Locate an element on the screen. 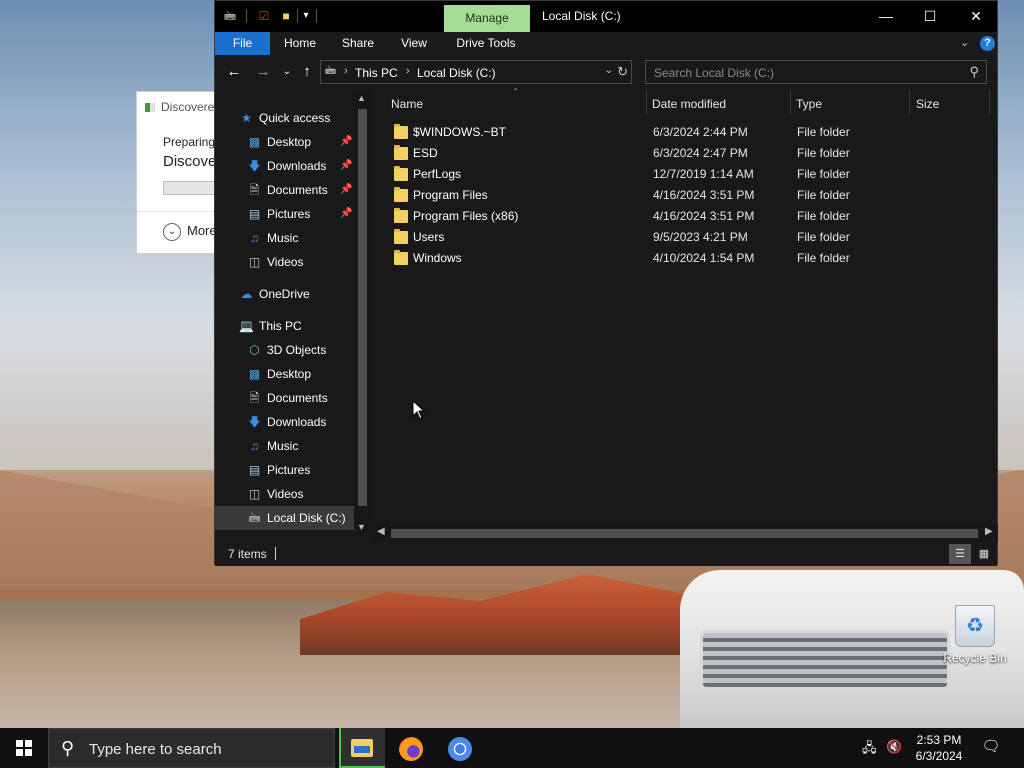 The height and width of the screenshot is (768, 1024). taskbar-clock: 2:53 PM 6/3/2024 is located at coordinates (939, 748).